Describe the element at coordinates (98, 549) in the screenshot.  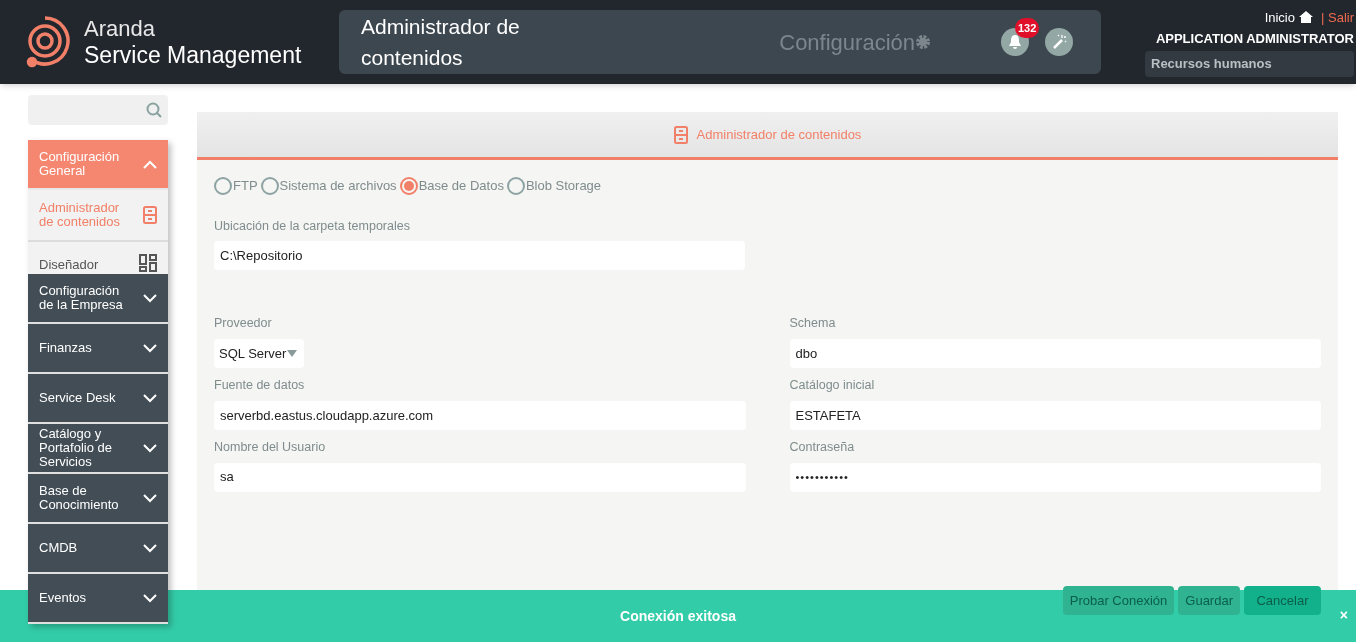
I see `menu-group: CMDB` at that location.